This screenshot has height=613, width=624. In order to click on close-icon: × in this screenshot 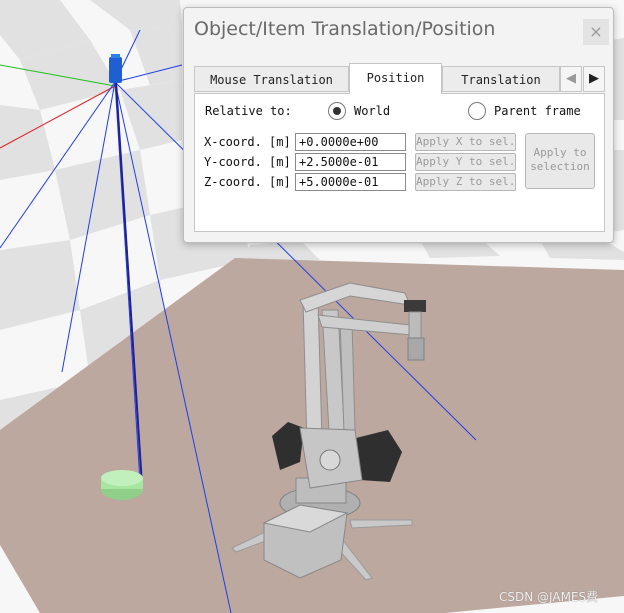, I will do `click(596, 32)`.